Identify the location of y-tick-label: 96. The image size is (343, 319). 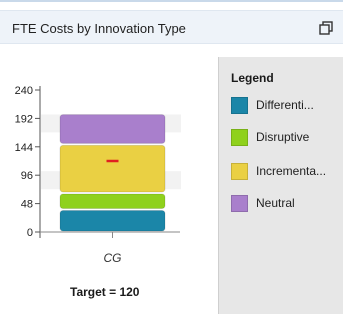
(27, 176).